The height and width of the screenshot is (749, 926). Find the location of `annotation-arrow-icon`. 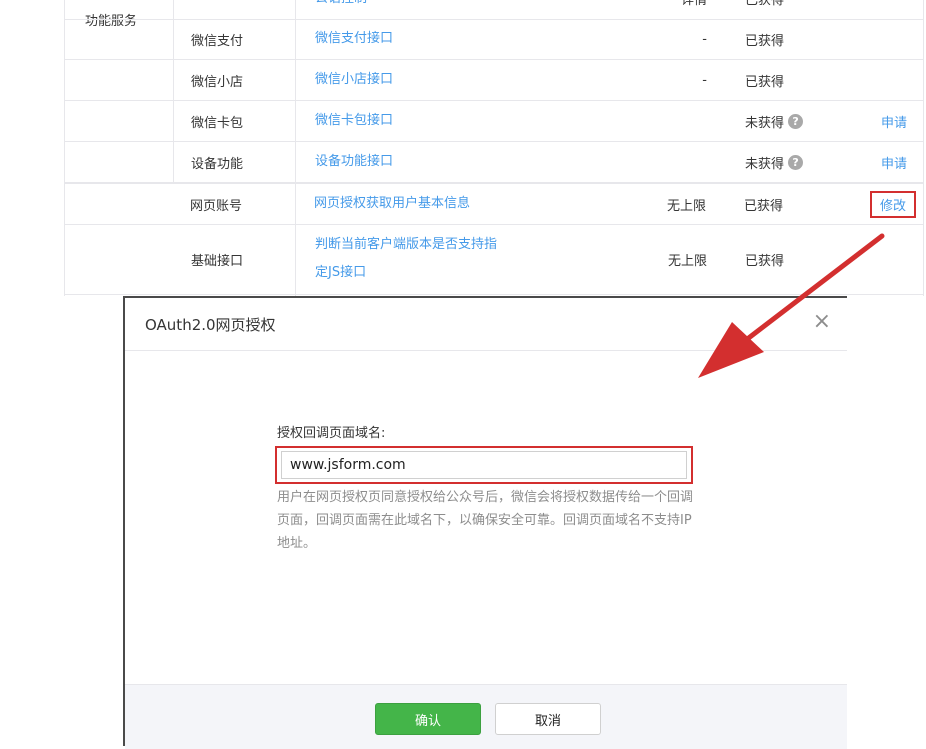

annotation-arrow-icon is located at coordinates (791, 305).